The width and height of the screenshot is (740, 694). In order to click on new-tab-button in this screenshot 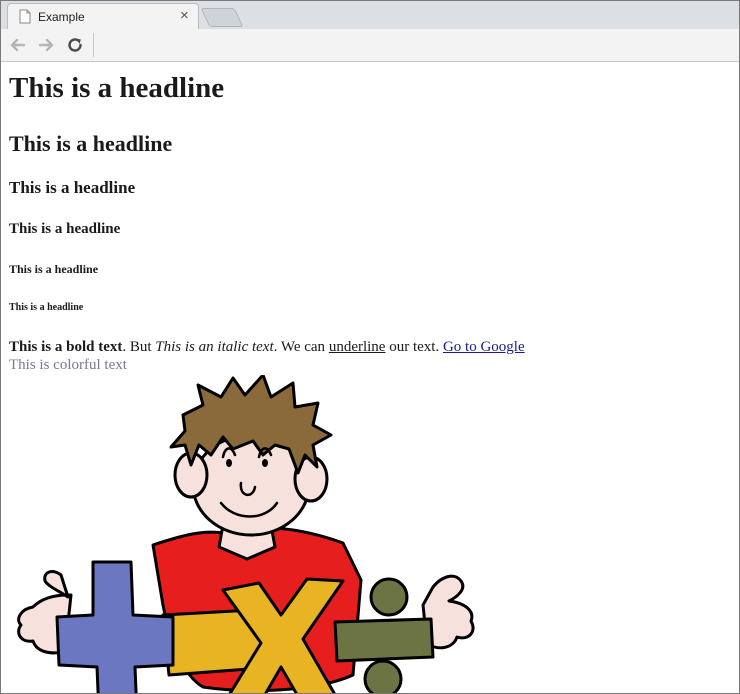, I will do `click(222, 17)`.